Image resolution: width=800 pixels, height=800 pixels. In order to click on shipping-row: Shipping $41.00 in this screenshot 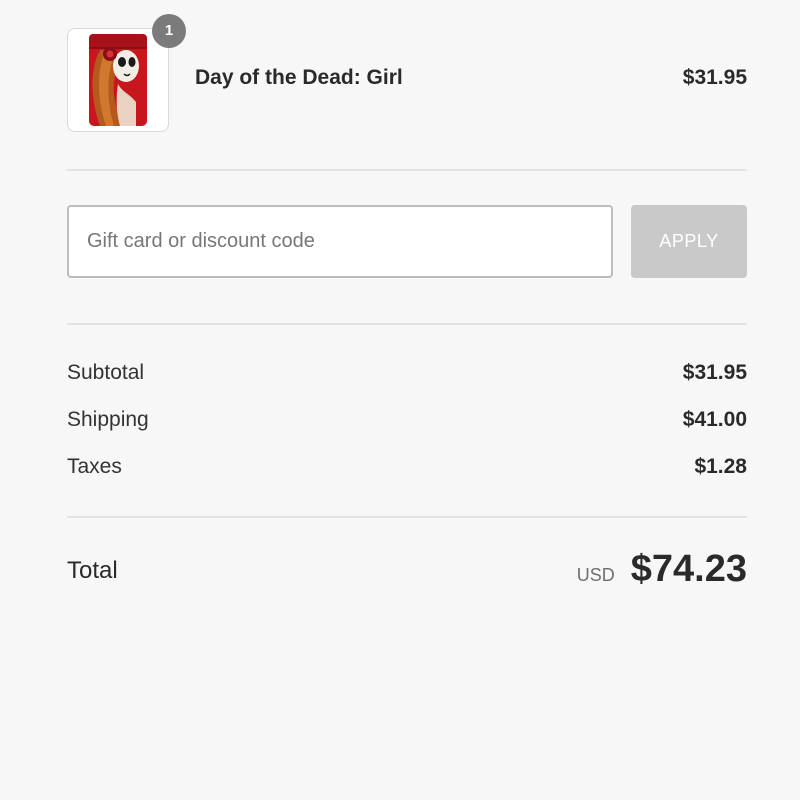, I will do `click(407, 423)`.